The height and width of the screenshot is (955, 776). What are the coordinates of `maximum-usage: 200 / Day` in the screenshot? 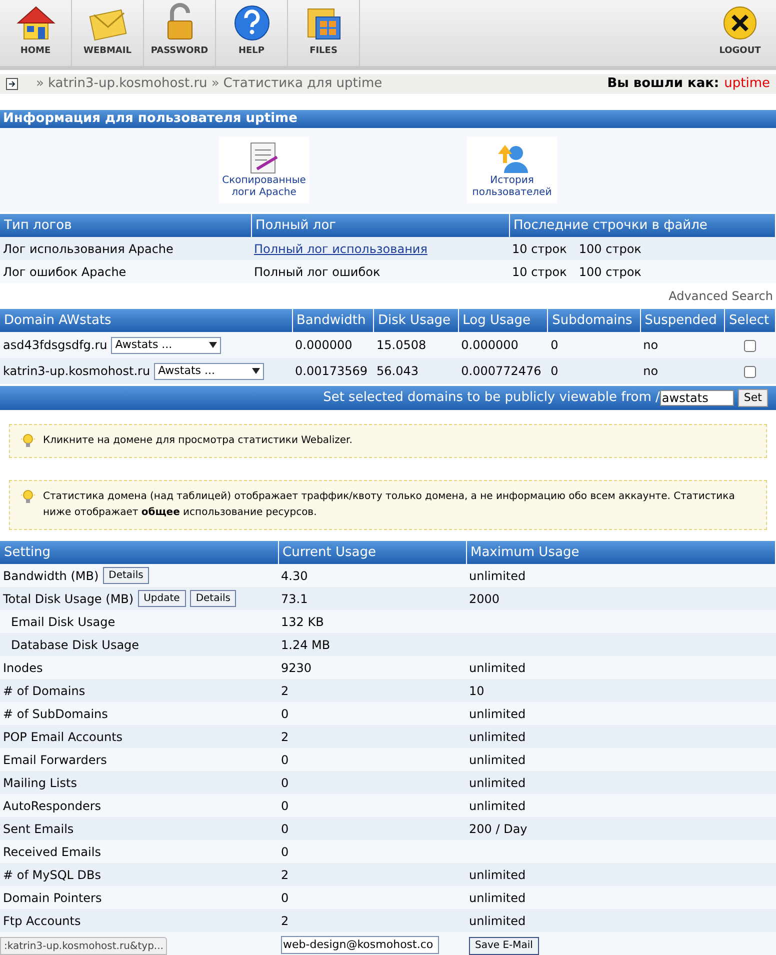 It's located at (498, 829).